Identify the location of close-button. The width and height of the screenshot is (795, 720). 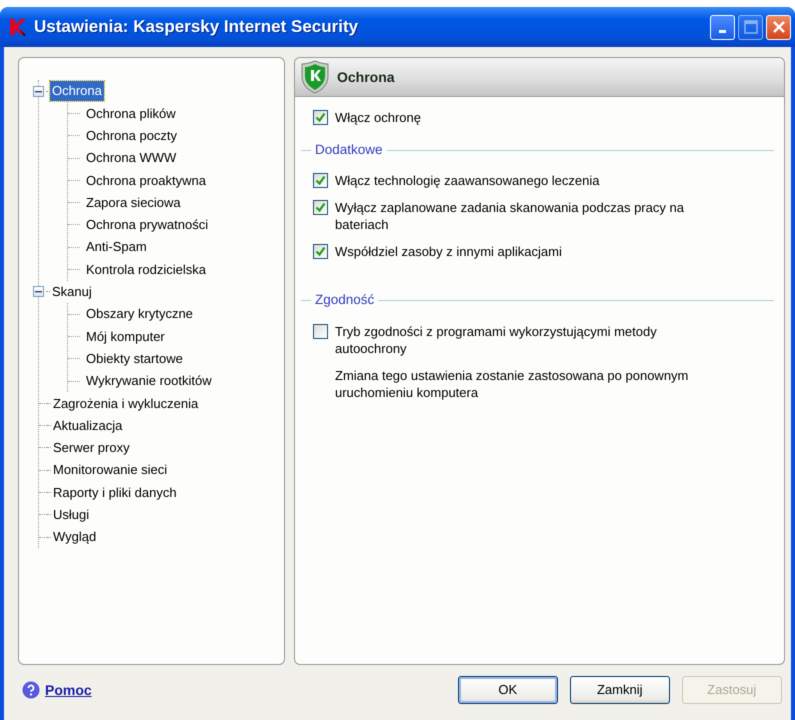
(778, 27).